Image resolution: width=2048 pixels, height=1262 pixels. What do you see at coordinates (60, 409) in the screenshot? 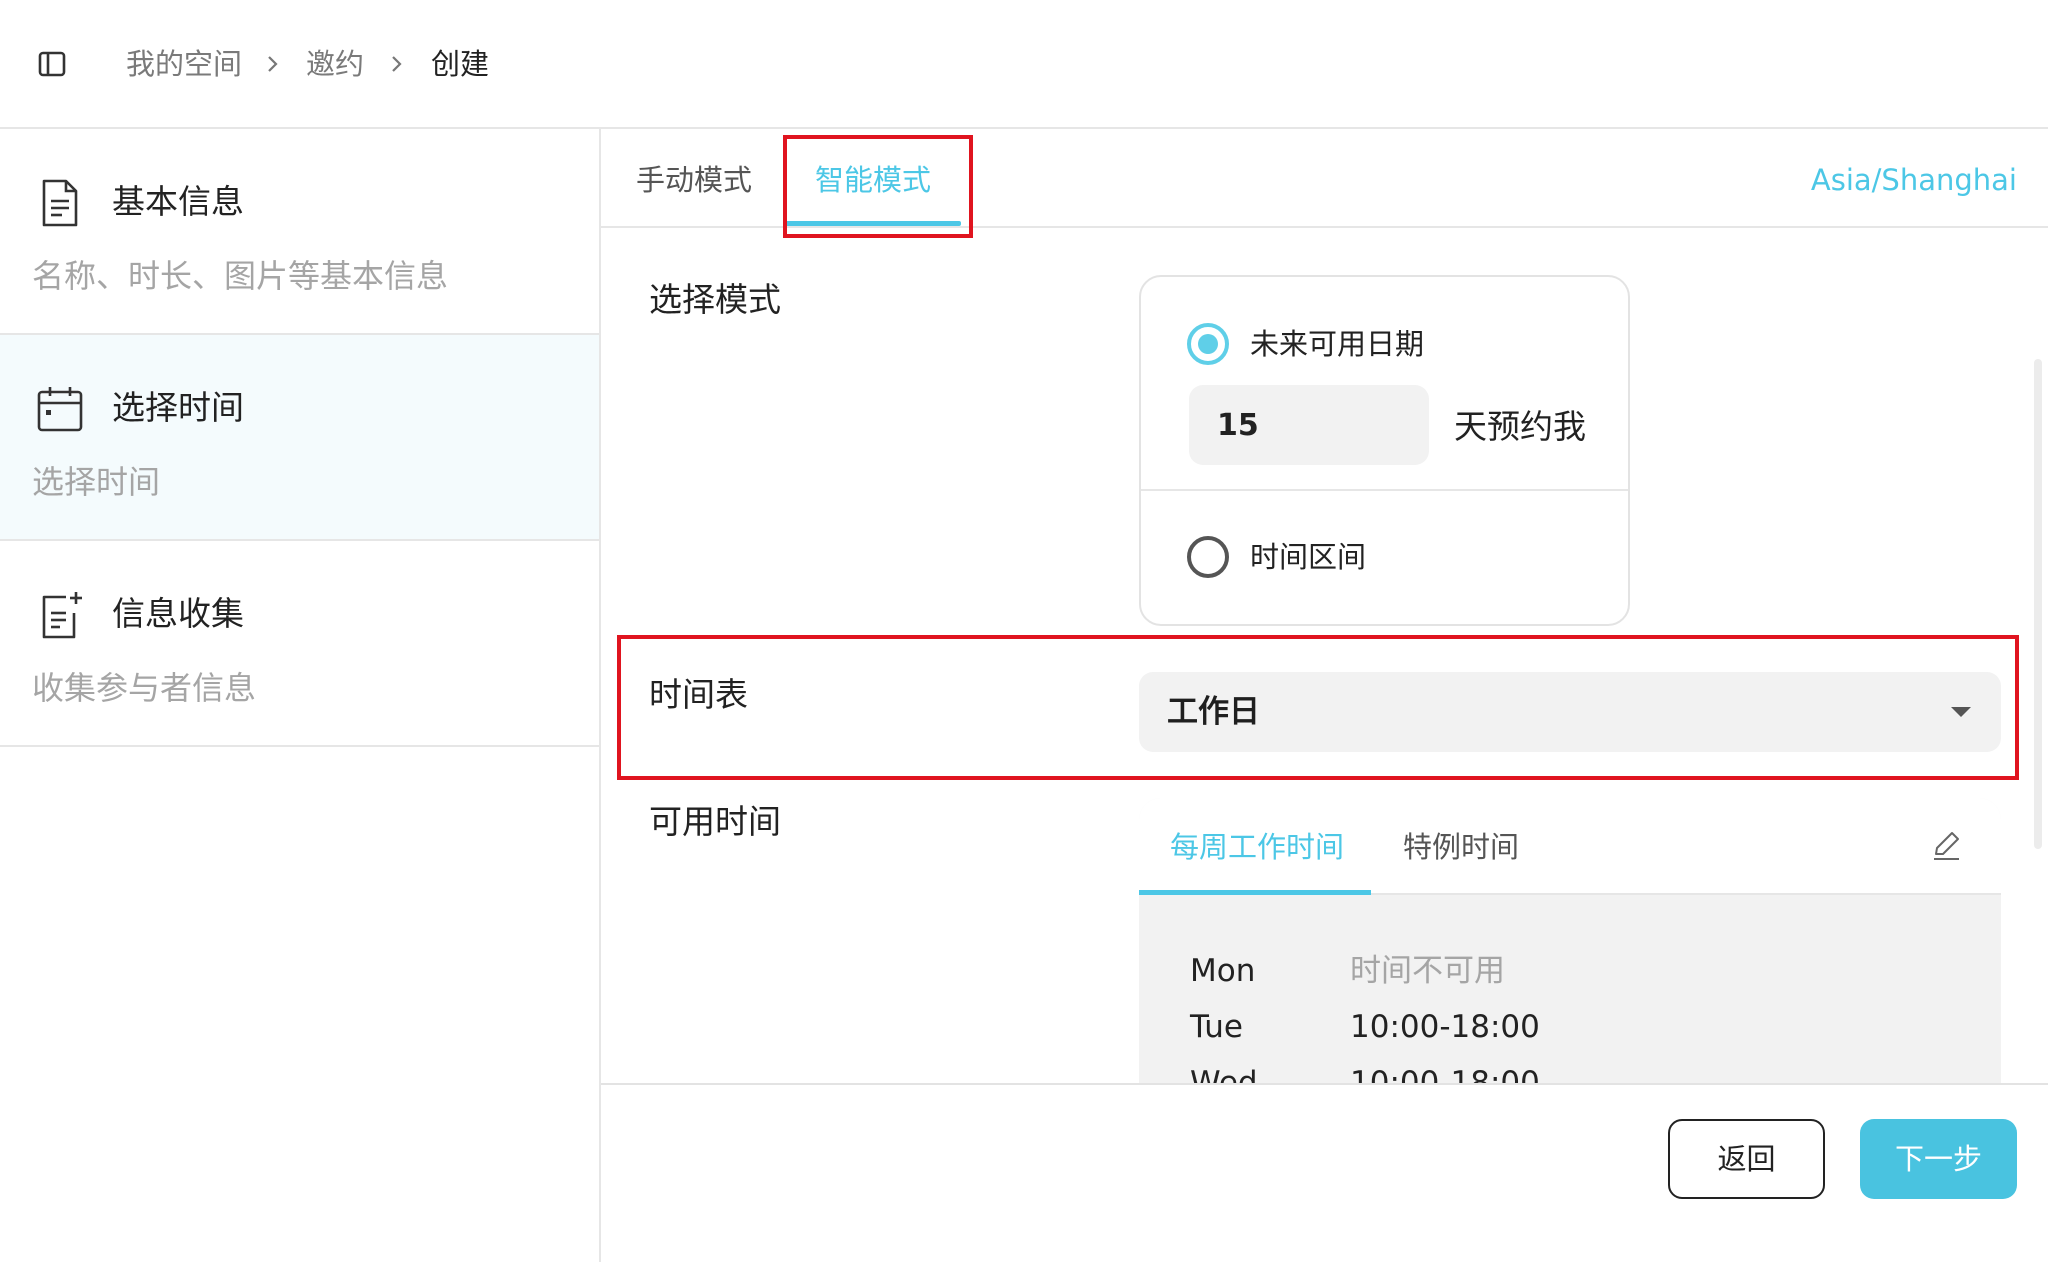
I see `calendar-icon` at bounding box center [60, 409].